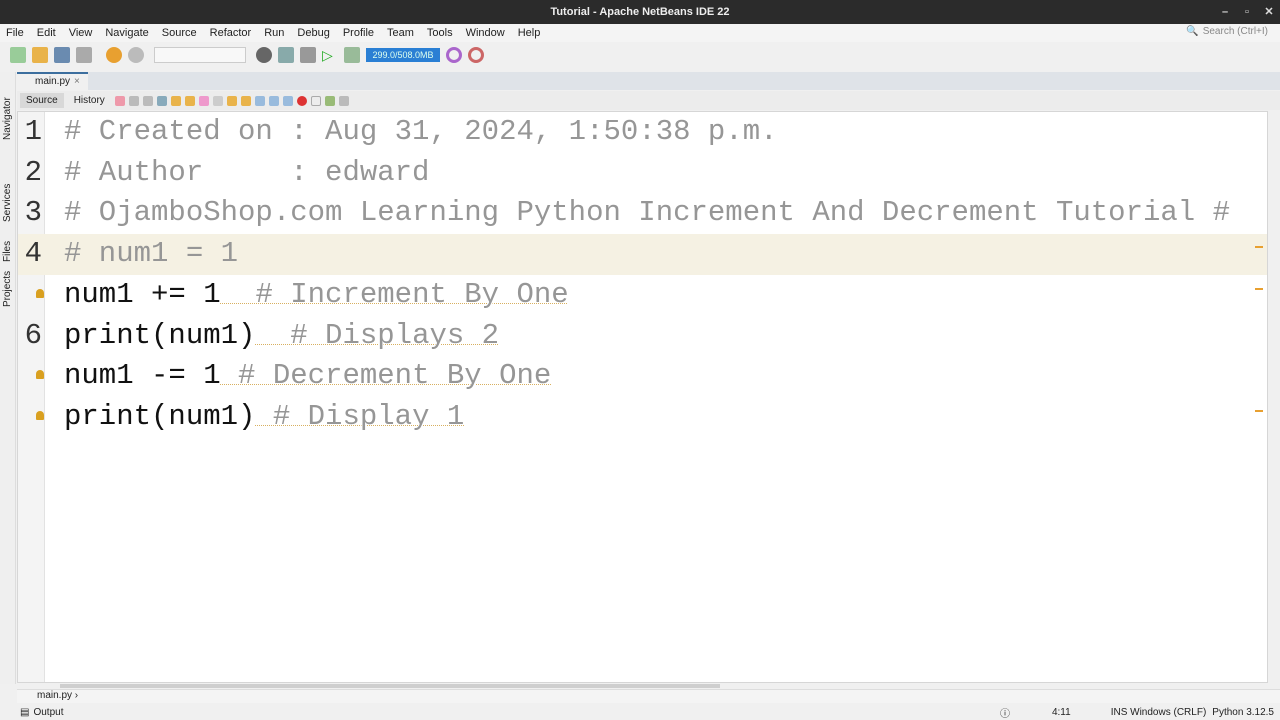 This screenshot has height=720, width=1280. What do you see at coordinates (1243, 712) in the screenshot?
I see `python-platform: Python 3.12.5` at bounding box center [1243, 712].